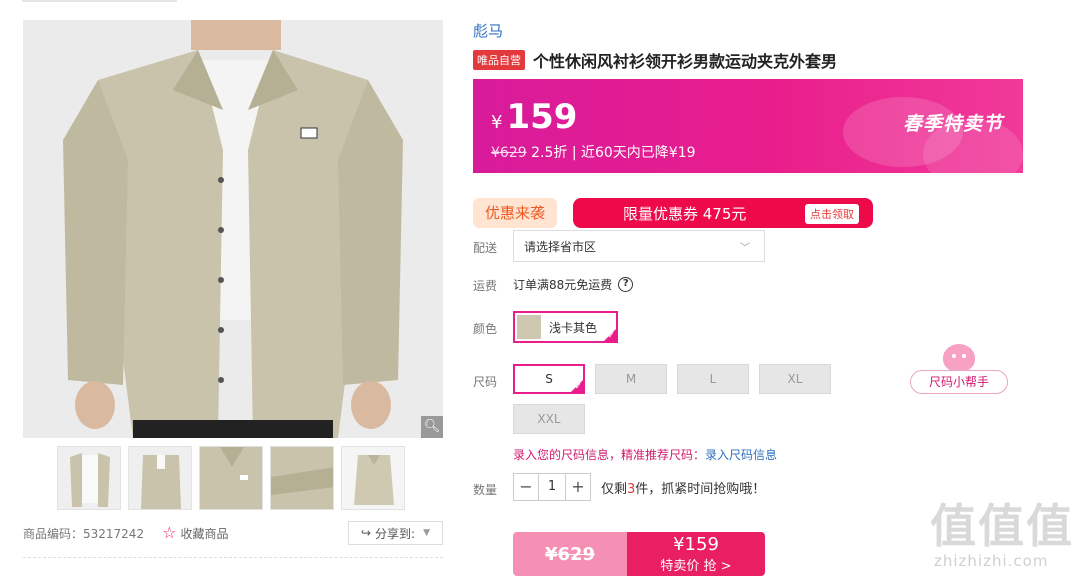 The image size is (1083, 581). I want to click on stock-note: 仅剩3件，抓紧时间抢购哦！, so click(683, 487).